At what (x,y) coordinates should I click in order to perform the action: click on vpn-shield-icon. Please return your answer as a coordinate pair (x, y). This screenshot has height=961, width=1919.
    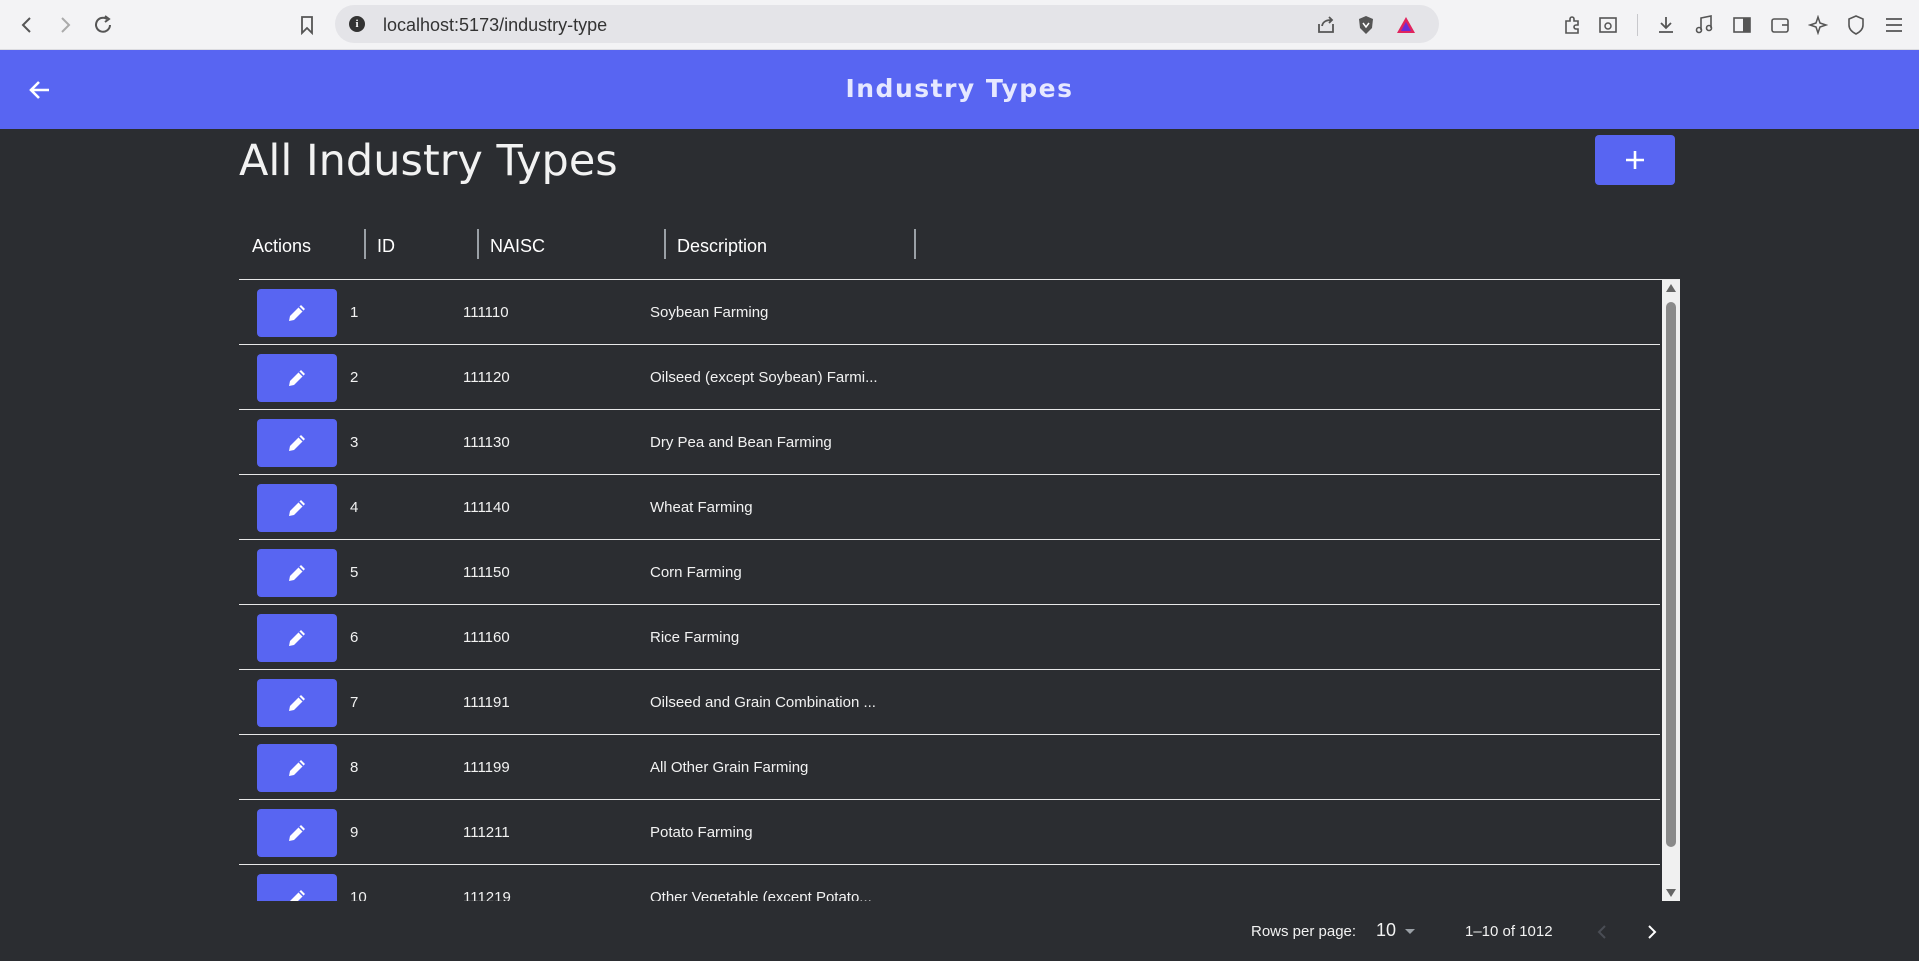
    Looking at the image, I should click on (1856, 25).